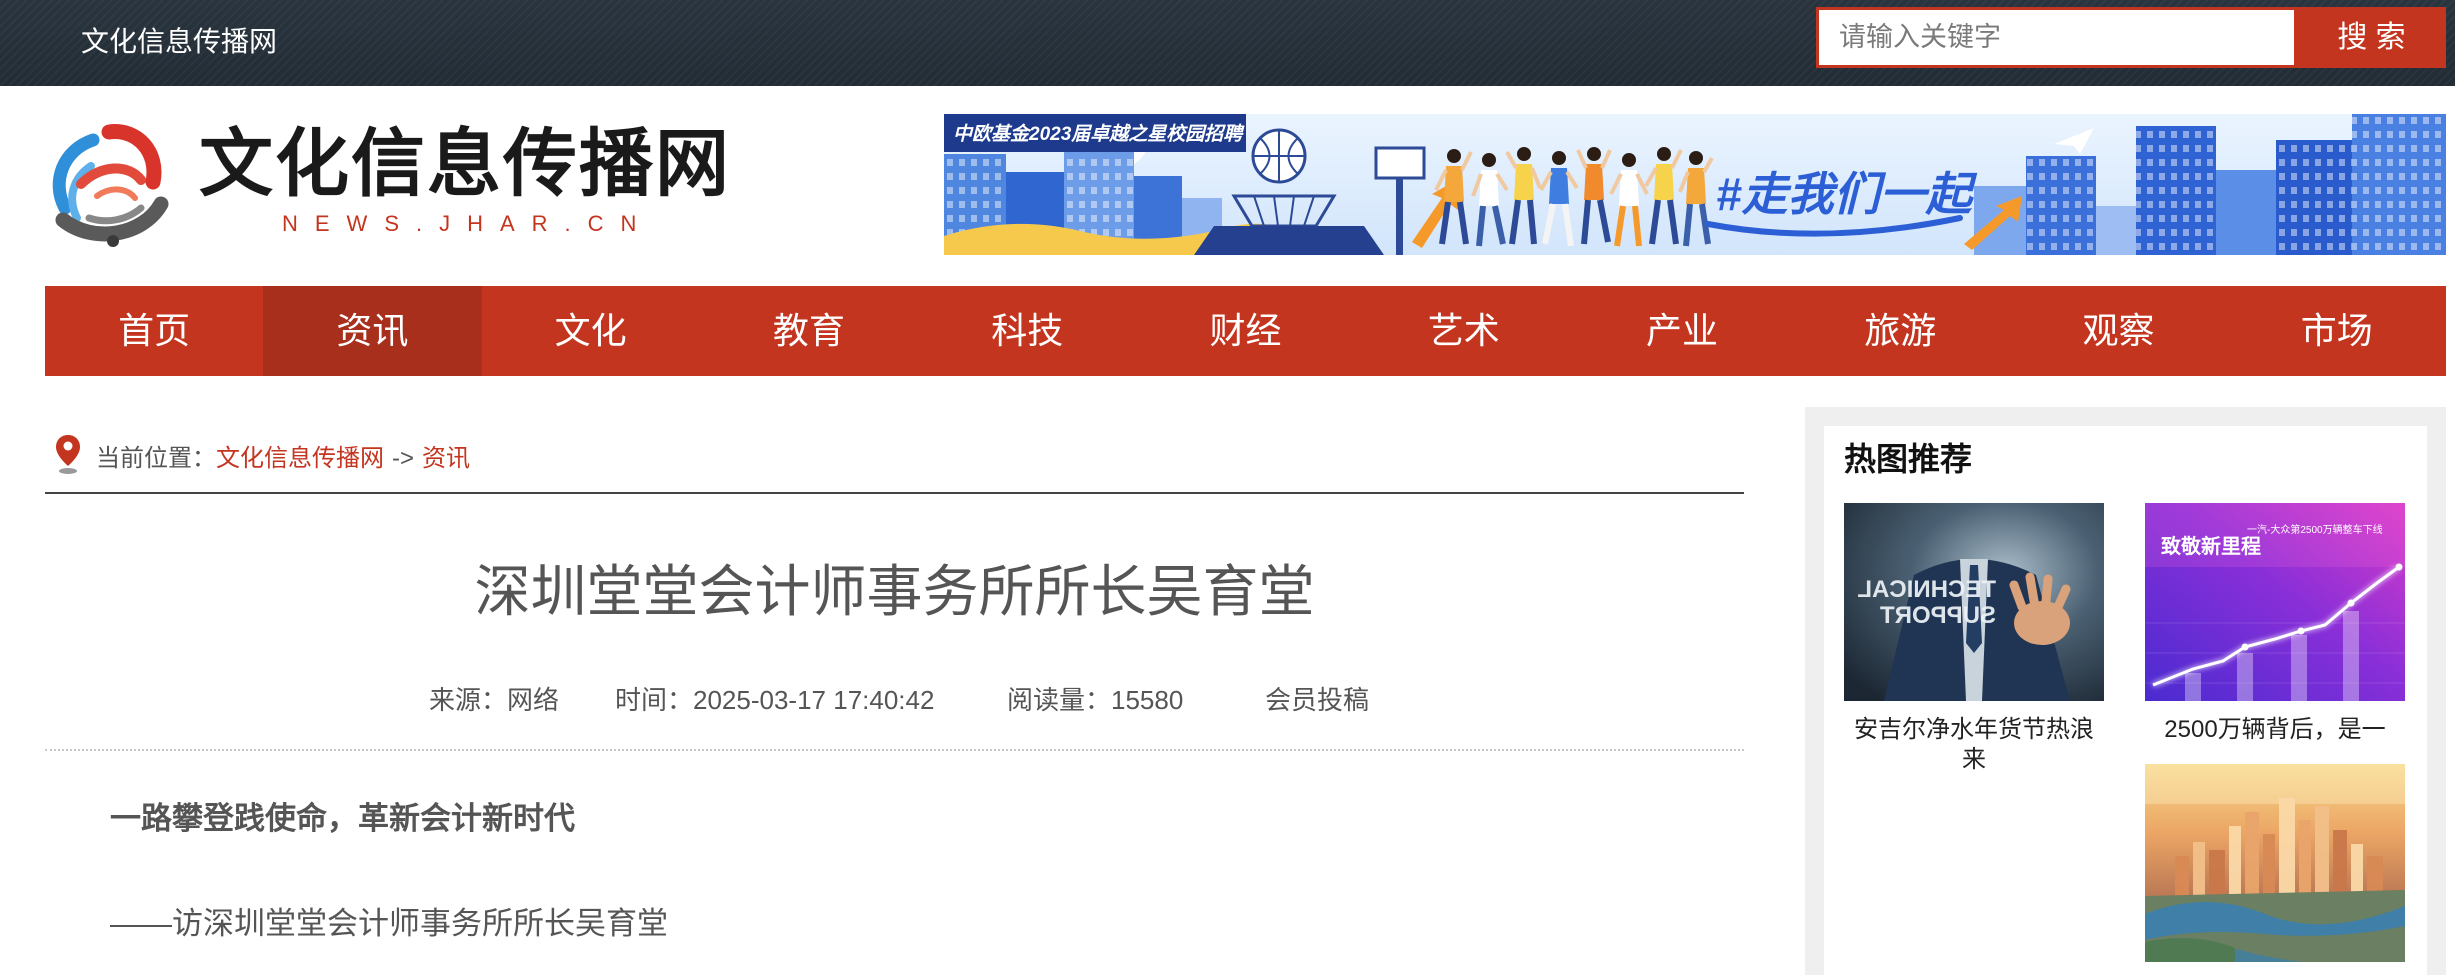 Image resolution: width=2455 pixels, height=975 pixels. What do you see at coordinates (894, 591) in the screenshot?
I see `article-title: 深圳堂堂会计师事务所所长吴育堂` at bounding box center [894, 591].